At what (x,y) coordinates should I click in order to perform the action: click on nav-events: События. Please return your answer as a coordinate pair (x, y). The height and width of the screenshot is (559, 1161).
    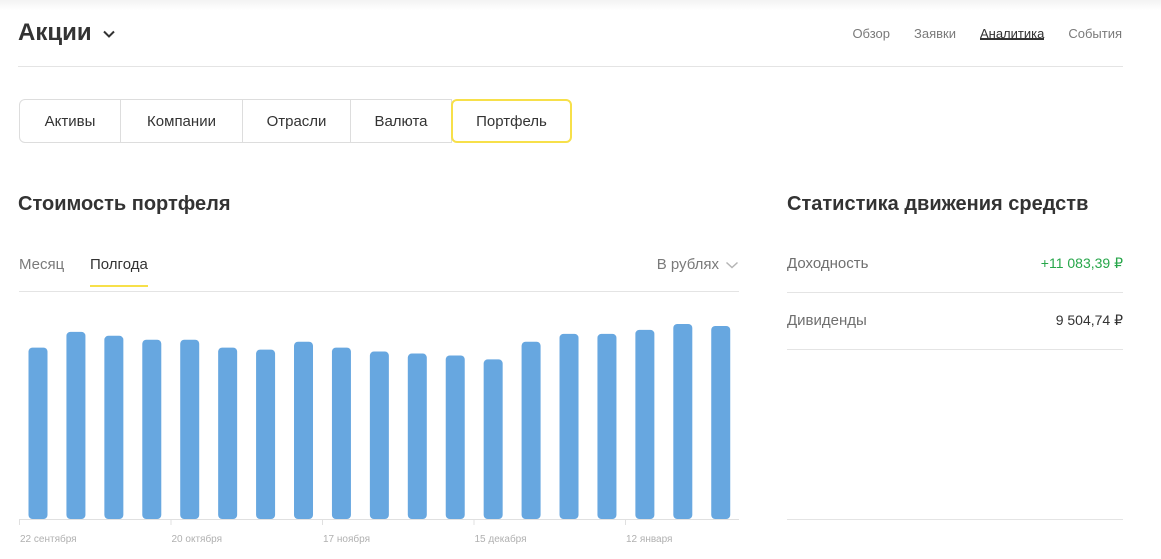
    Looking at the image, I should click on (1095, 20).